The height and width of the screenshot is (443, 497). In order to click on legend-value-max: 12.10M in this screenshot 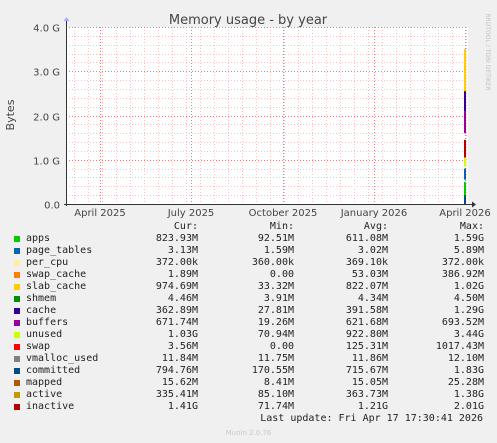, I will do `click(465, 358)`.